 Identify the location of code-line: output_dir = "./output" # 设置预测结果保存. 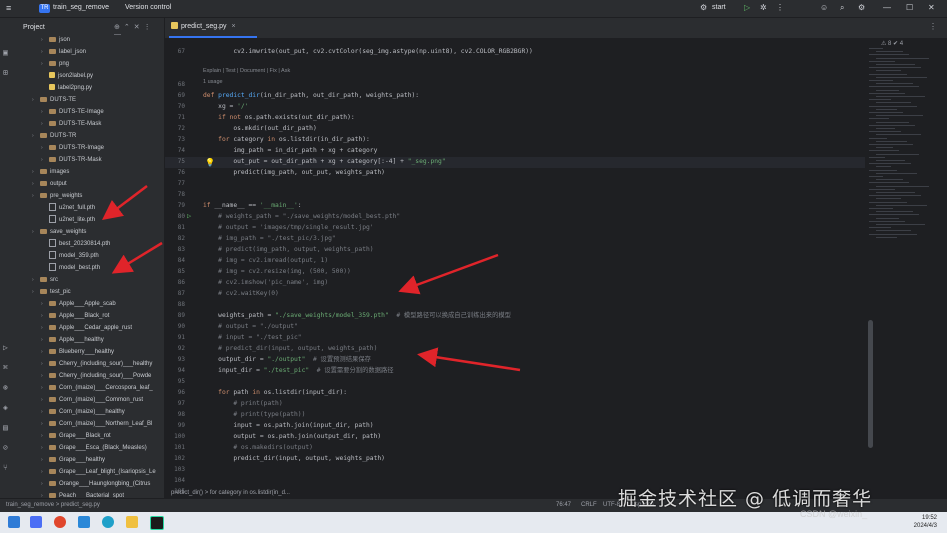
(287, 359).